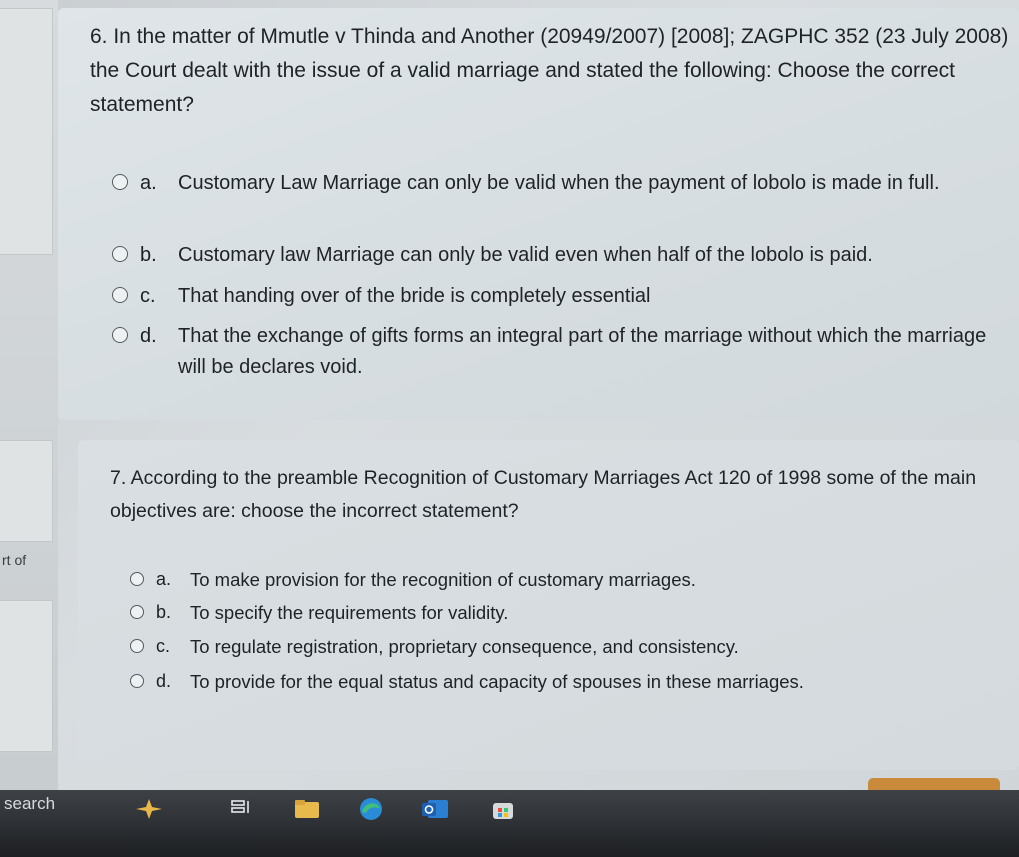 The image size is (1019, 857). I want to click on copilot-icon, so click(149, 809).